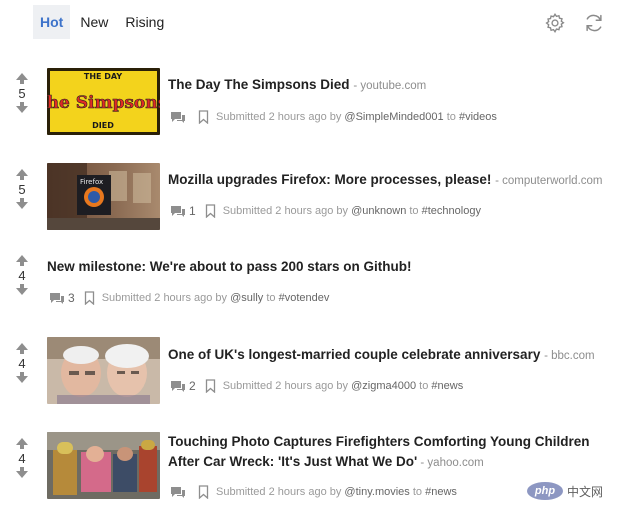 The image size is (621, 522). Describe the element at coordinates (259, 84) in the screenshot. I see `post-title: The Day The Simpsons Died` at that location.